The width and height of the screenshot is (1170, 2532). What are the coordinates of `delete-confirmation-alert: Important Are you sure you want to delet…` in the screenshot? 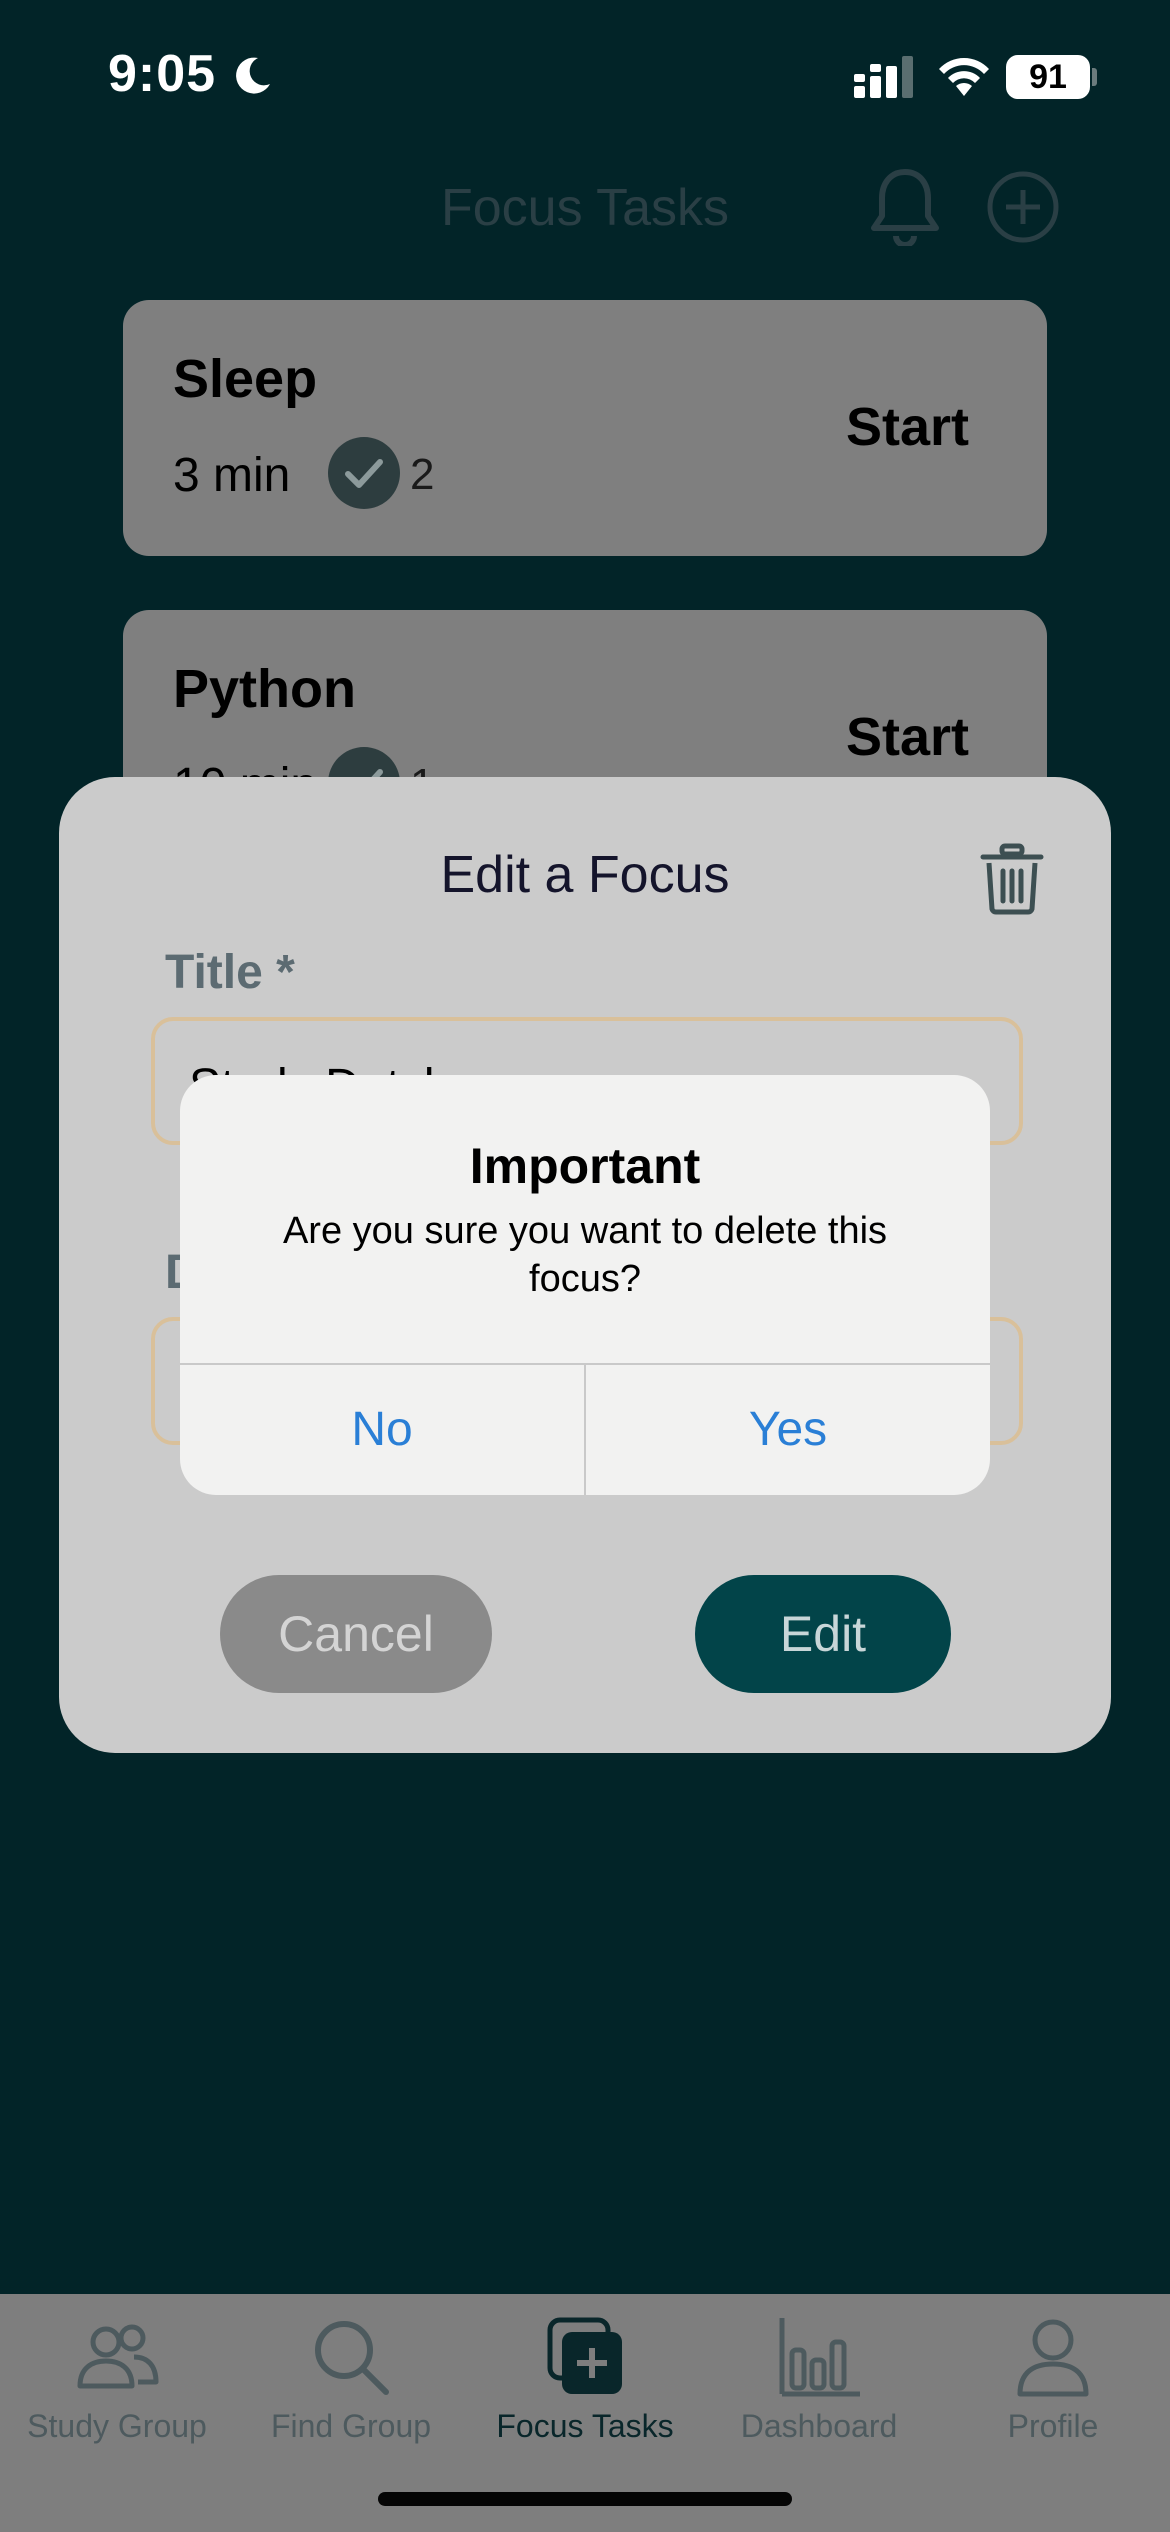 It's located at (585, 1285).